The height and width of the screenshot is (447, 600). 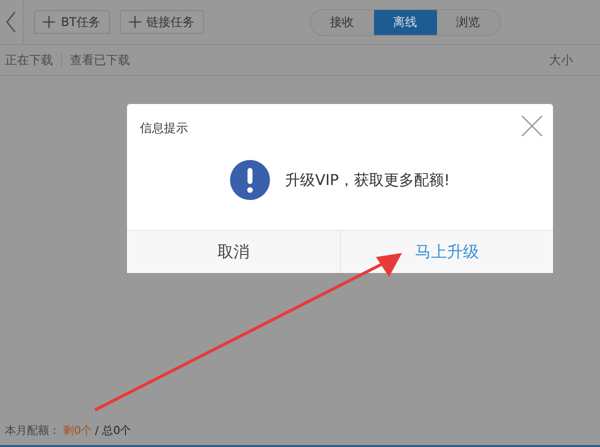 What do you see at coordinates (100, 60) in the screenshot?
I see `list-filter-link: 查看已下载` at bounding box center [100, 60].